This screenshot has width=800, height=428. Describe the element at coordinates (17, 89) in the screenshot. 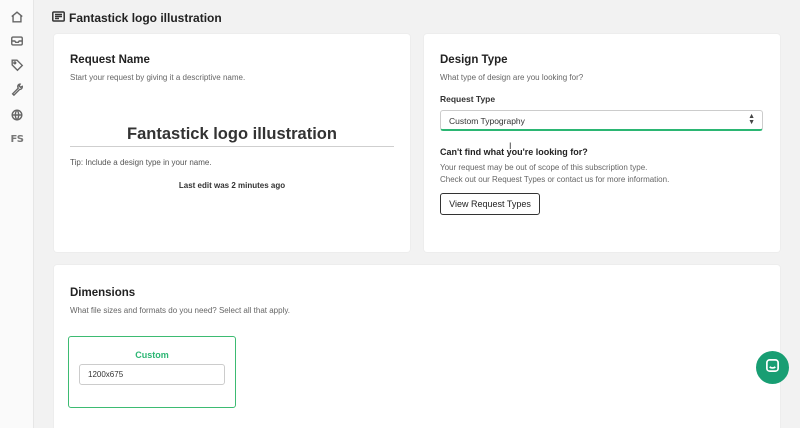

I see `wrench-icon` at that location.